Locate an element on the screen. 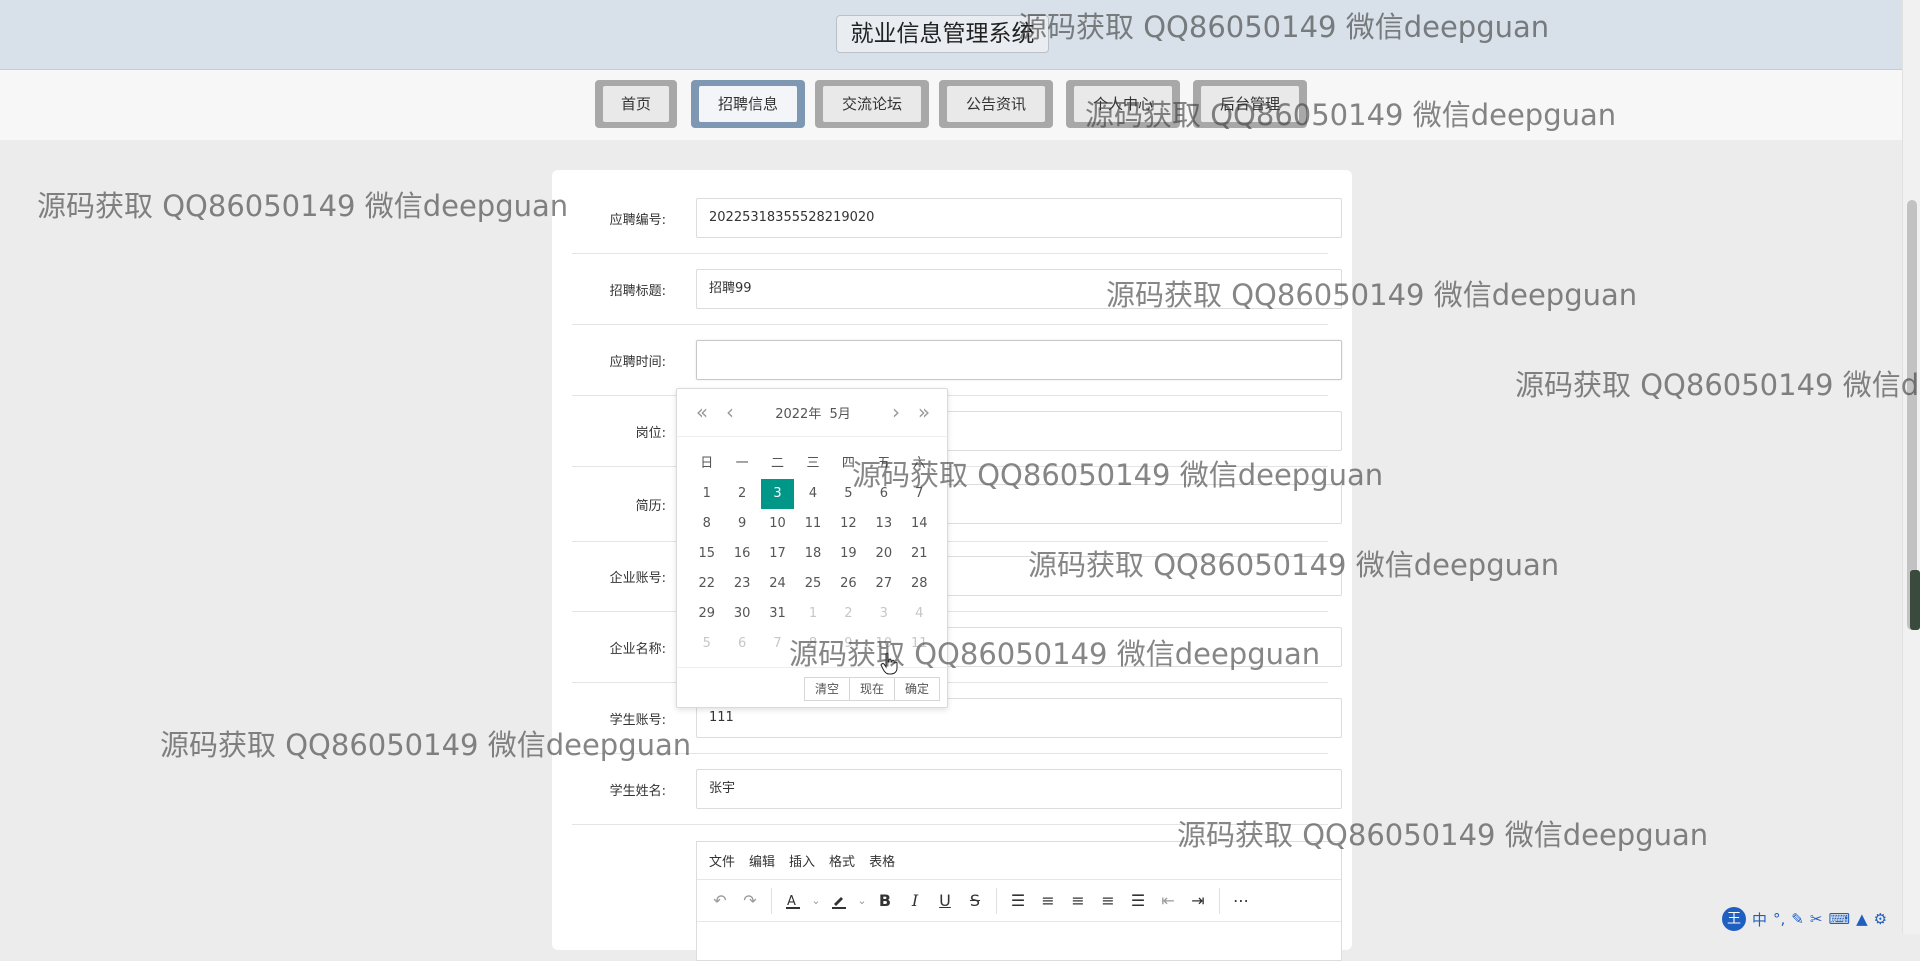 This screenshot has width=1920, height=961. bold-icon: B is located at coordinates (885, 901).